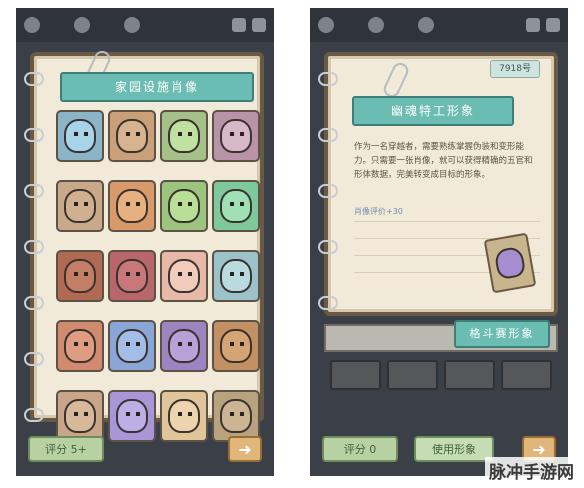  I want to click on fighting-style-banner: 格斗赛形象, so click(502, 334).